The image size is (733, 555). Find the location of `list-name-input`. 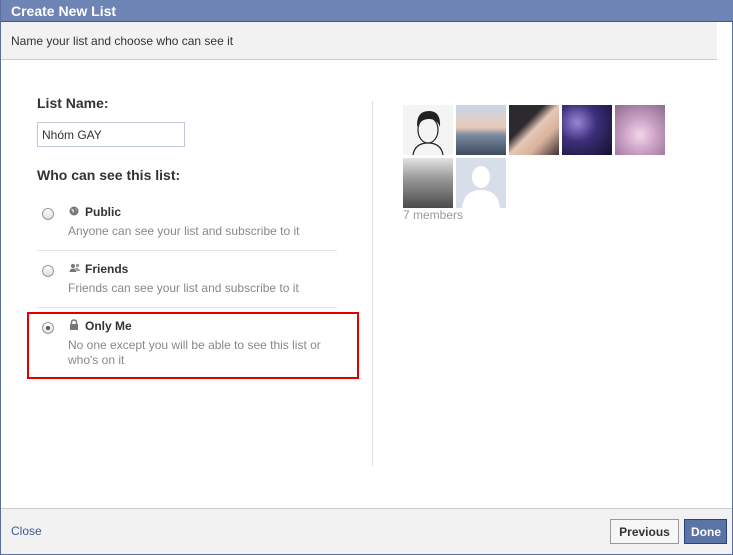

list-name-input is located at coordinates (111, 134).